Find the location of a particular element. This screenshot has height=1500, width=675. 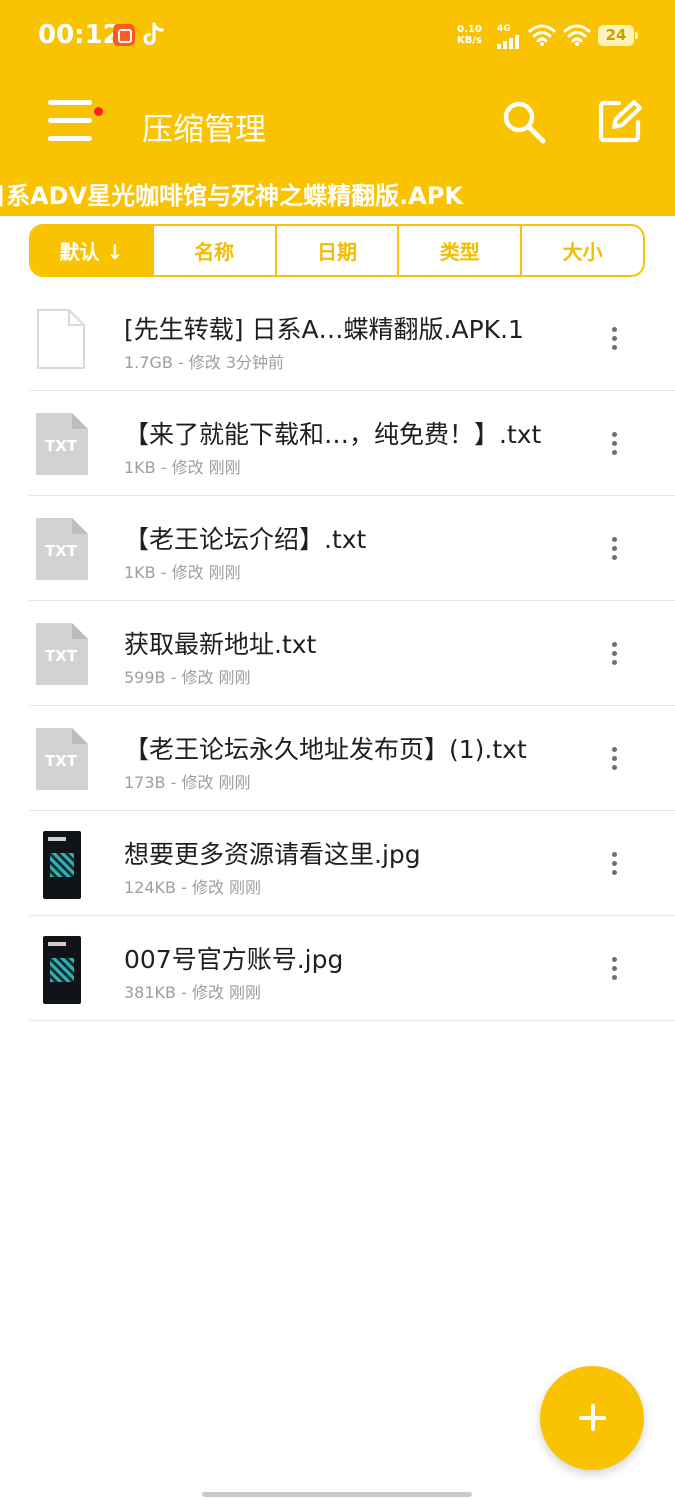

wifi-icon is located at coordinates (542, 37).